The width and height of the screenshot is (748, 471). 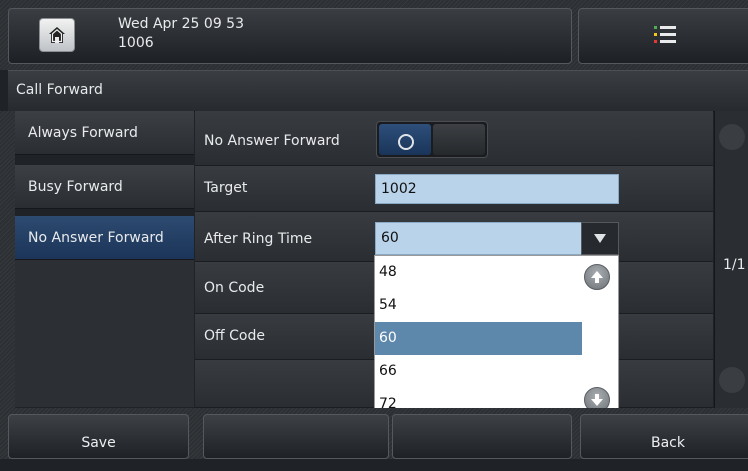 What do you see at coordinates (104, 133) in the screenshot?
I see `sidebar-item-always-forward: Always Forward` at bounding box center [104, 133].